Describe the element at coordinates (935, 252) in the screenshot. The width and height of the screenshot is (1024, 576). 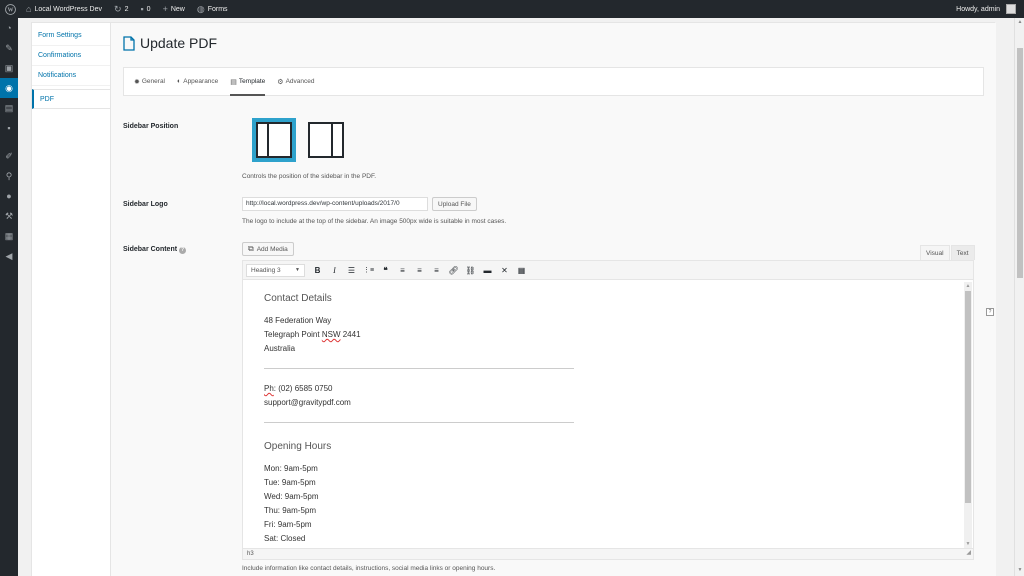
I see `tab-visual: Visual` at that location.